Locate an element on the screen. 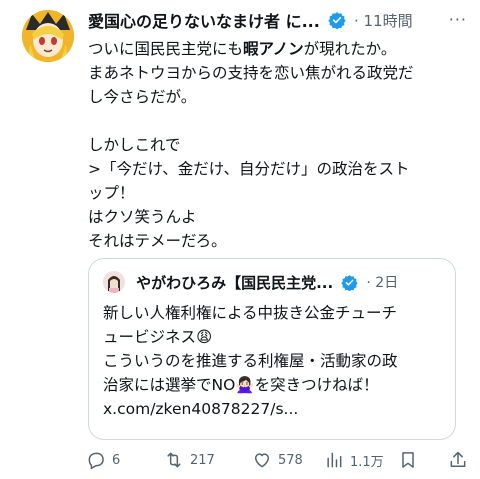 This screenshot has width=480, height=479. tweet-line: まあネトウヨからの支持を恋い焦がれる政党だ is located at coordinates (251, 73).